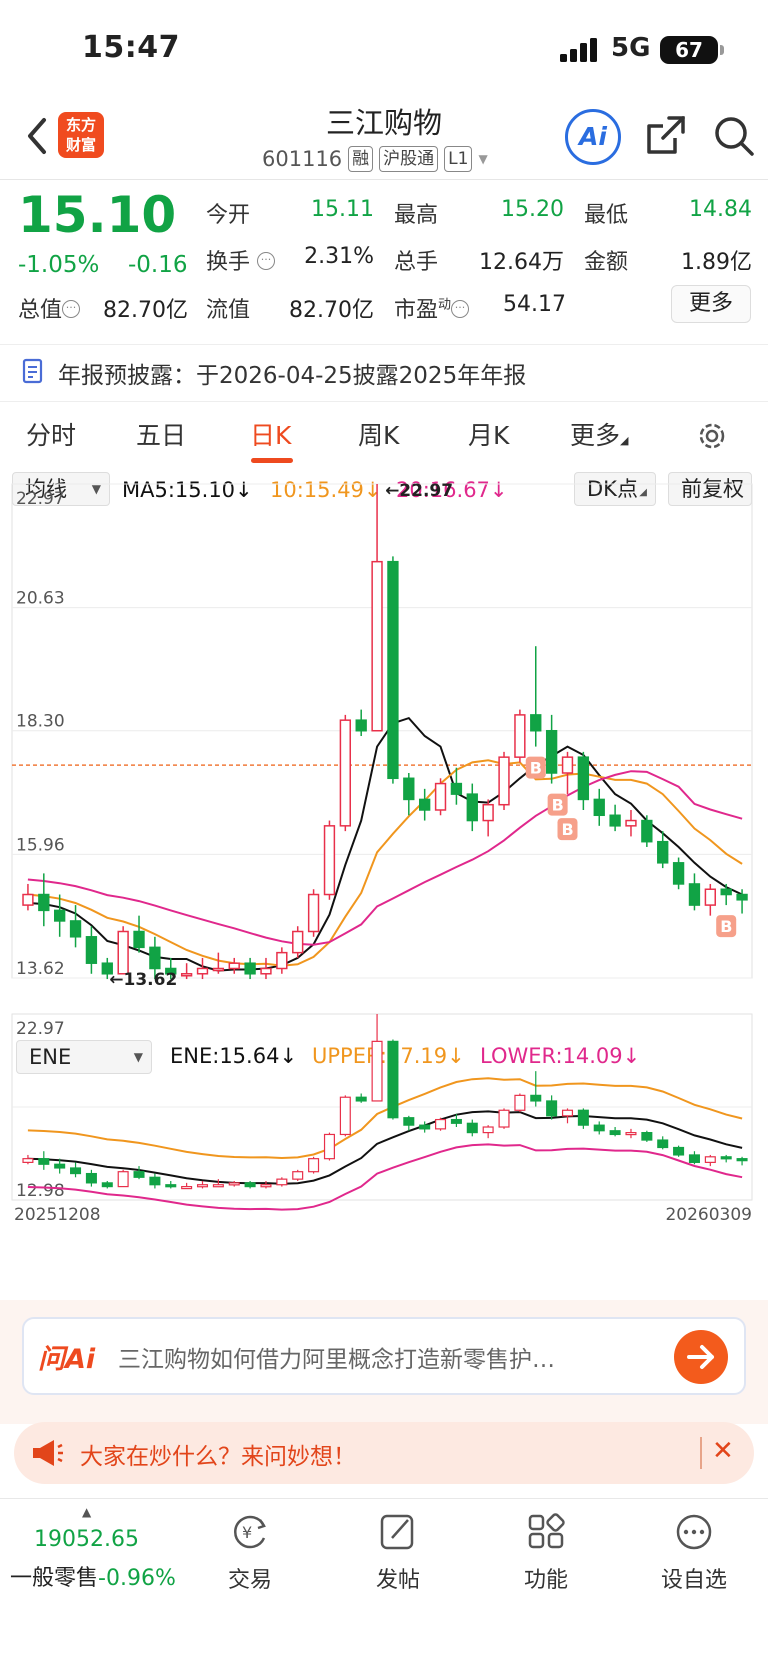 This screenshot has width=768, height=1663. Describe the element at coordinates (397, 1580) in the screenshot. I see `nav-post-label: 发帖` at that location.